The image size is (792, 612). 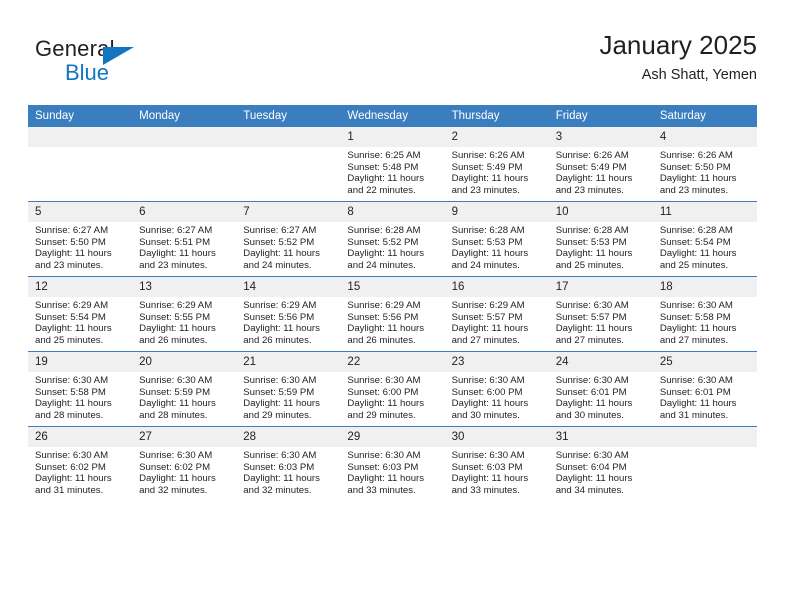 What do you see at coordinates (70, 242) in the screenshot?
I see `sunset-text: Sunset: 5:50 PM` at bounding box center [70, 242].